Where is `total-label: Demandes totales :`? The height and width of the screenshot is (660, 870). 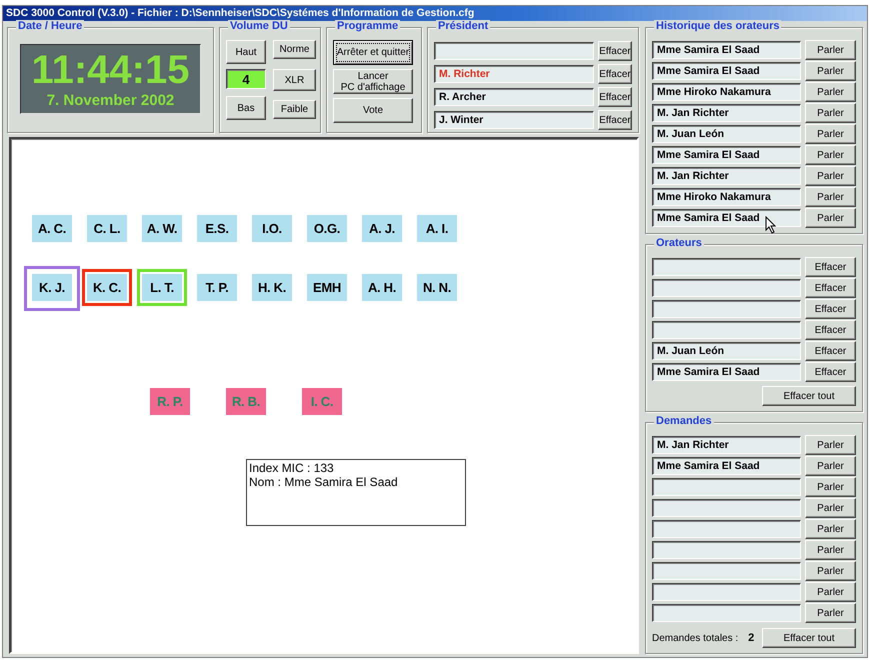 total-label: Demandes totales : is located at coordinates (695, 638).